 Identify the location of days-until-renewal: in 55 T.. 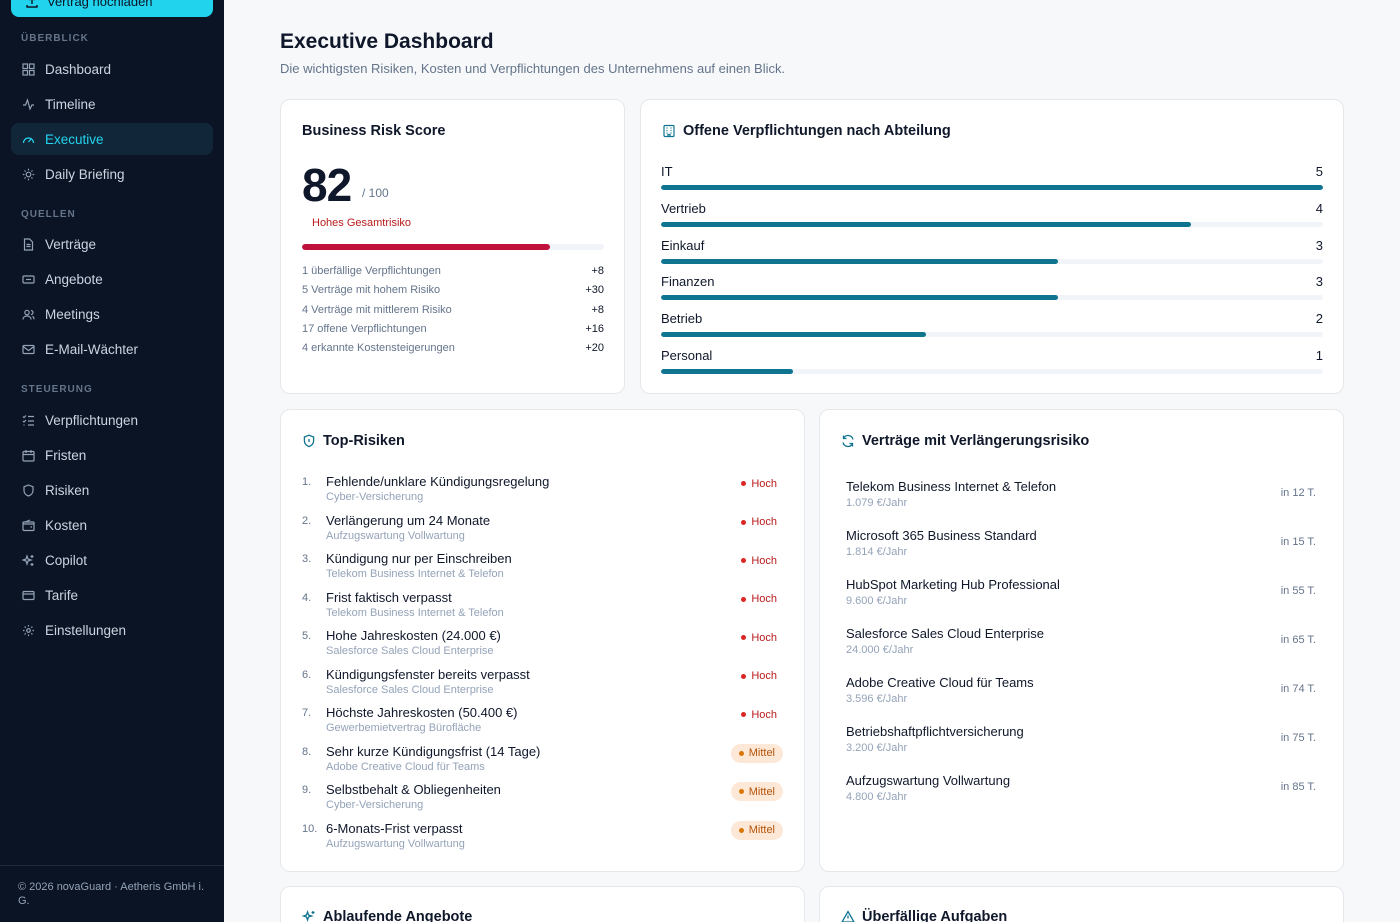
(1298, 591).